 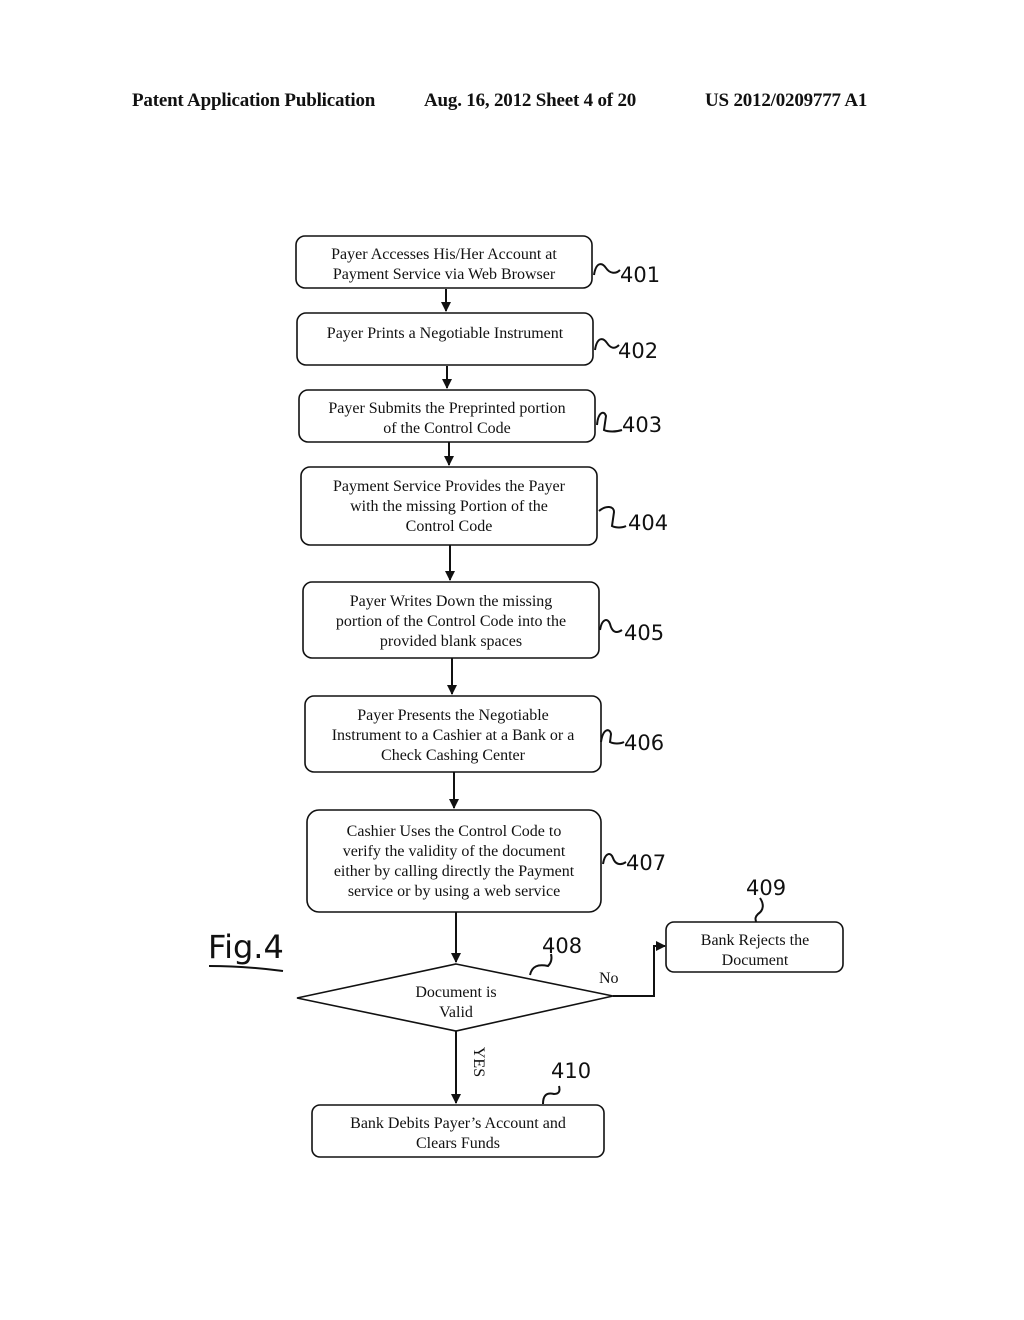 I want to click on ref-number: 406, so click(x=644, y=743).